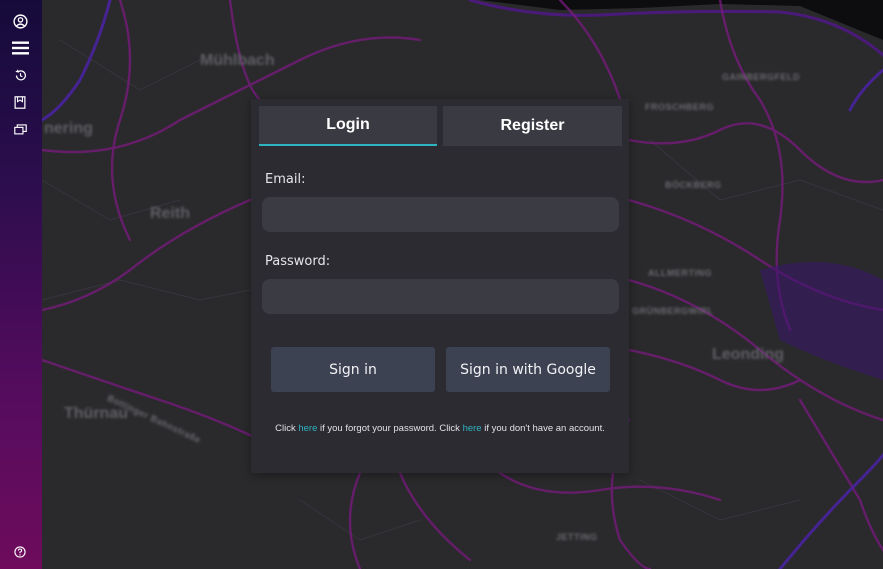 This screenshot has width=883, height=569. What do you see at coordinates (390, 428) in the screenshot?
I see `help-text-part: if you forgot your password. Click` at bounding box center [390, 428].